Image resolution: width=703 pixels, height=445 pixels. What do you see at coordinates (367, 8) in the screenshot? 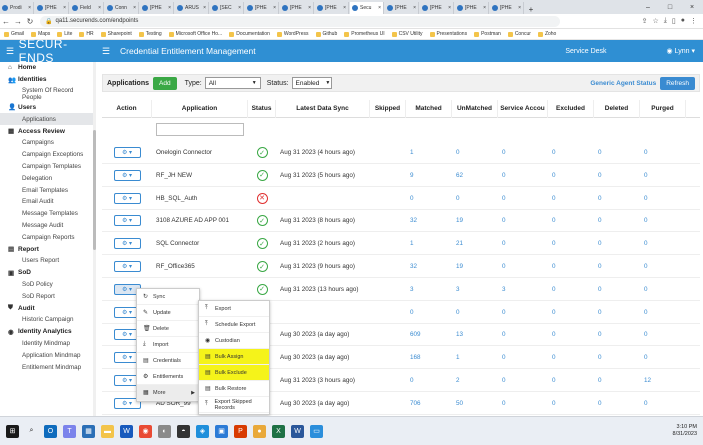
I see `browser-tab: Secu ×` at bounding box center [367, 8].